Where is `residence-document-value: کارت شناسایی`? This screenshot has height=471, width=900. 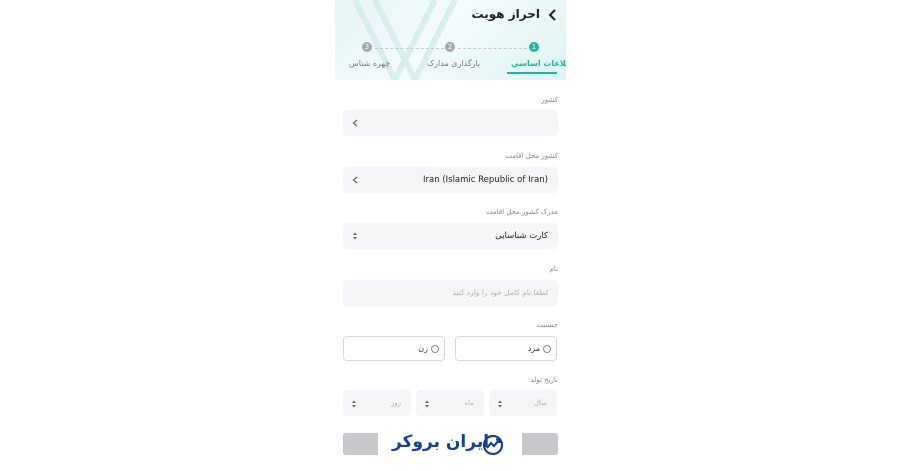
residence-document-value: کارت شناسایی is located at coordinates (521, 236).